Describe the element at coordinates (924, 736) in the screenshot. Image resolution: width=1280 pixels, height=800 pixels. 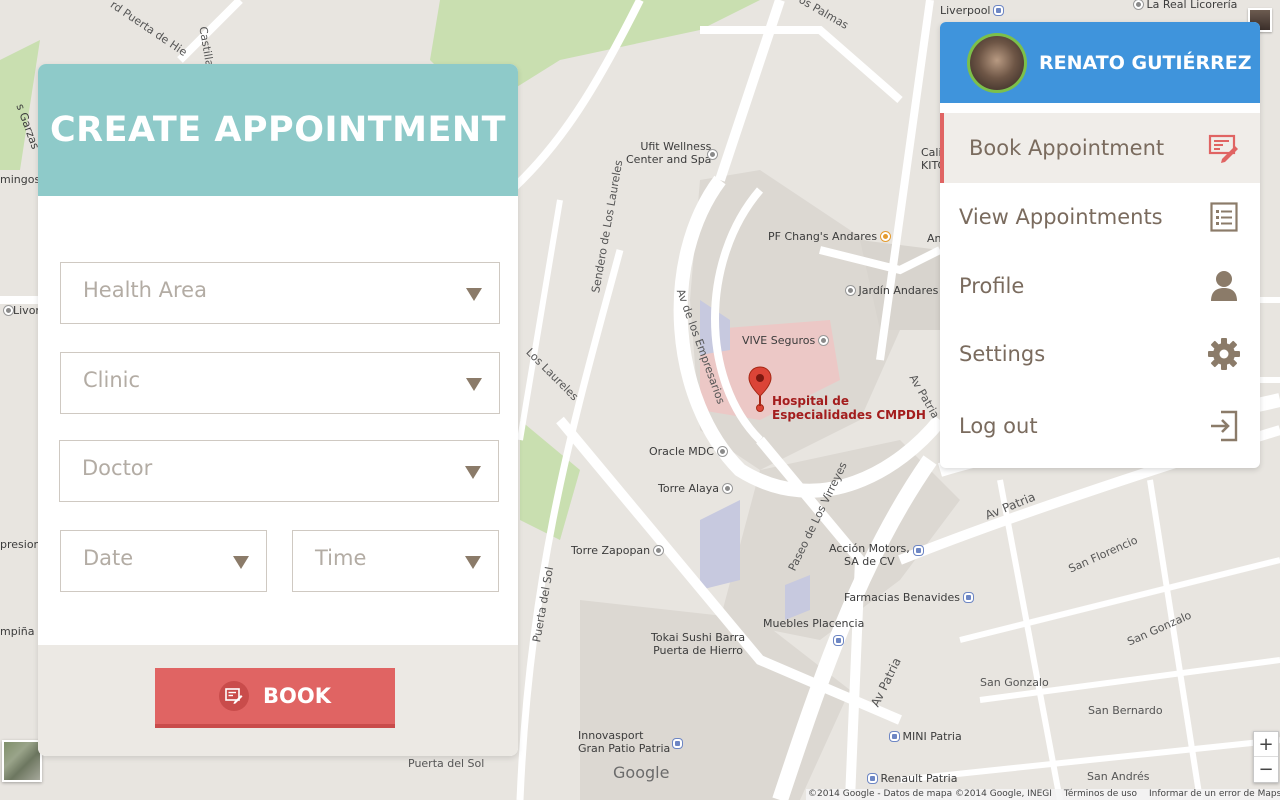
I see `map-label-mini-patria: MINI Patria` at that location.